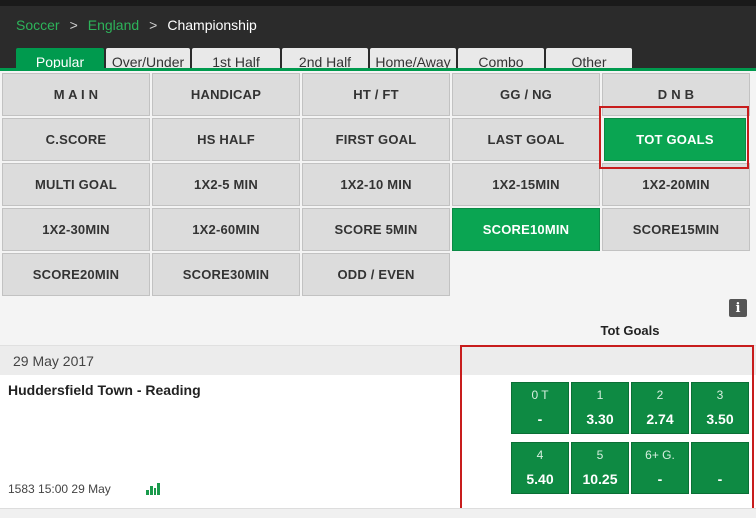 Image resolution: width=756 pixels, height=518 pixels. I want to click on odds-button-4: 4 5.40, so click(540, 468).